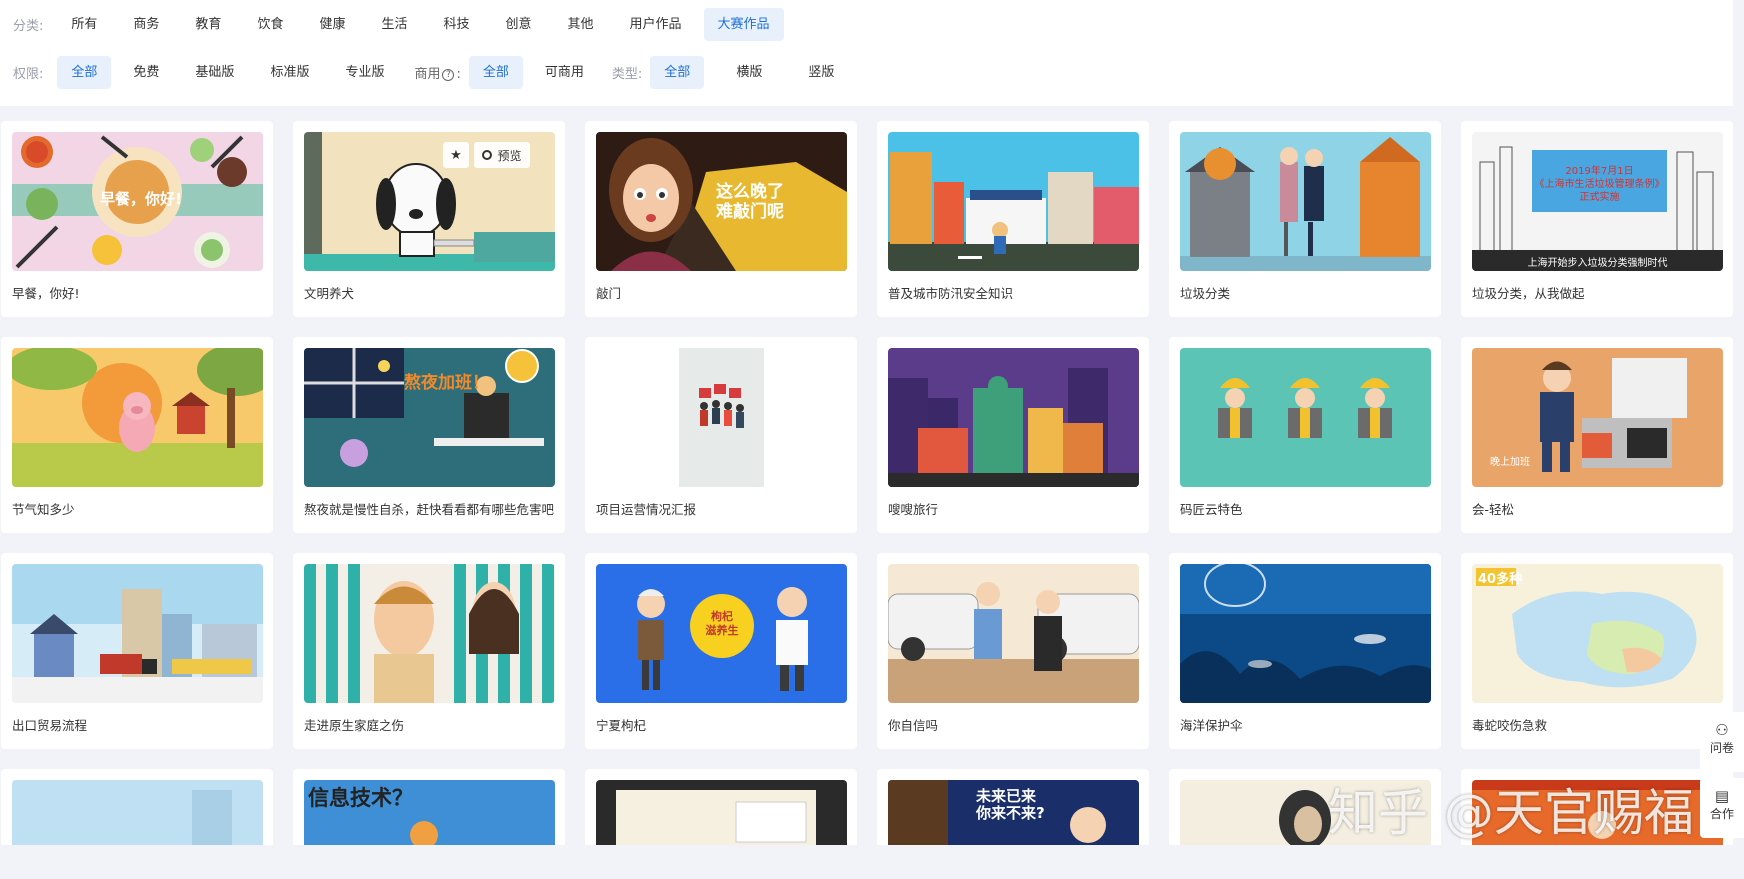  I want to click on template-title: 文明养犬, so click(329, 293).